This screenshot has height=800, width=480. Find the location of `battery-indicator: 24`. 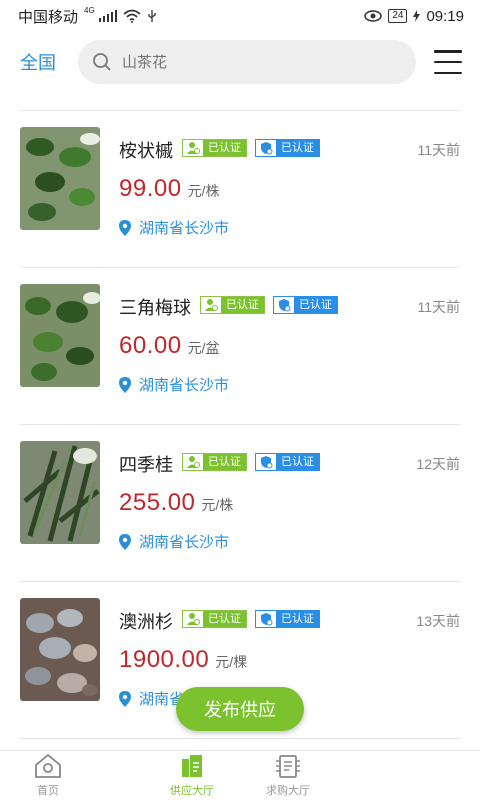

battery-indicator: 24 is located at coordinates (398, 16).